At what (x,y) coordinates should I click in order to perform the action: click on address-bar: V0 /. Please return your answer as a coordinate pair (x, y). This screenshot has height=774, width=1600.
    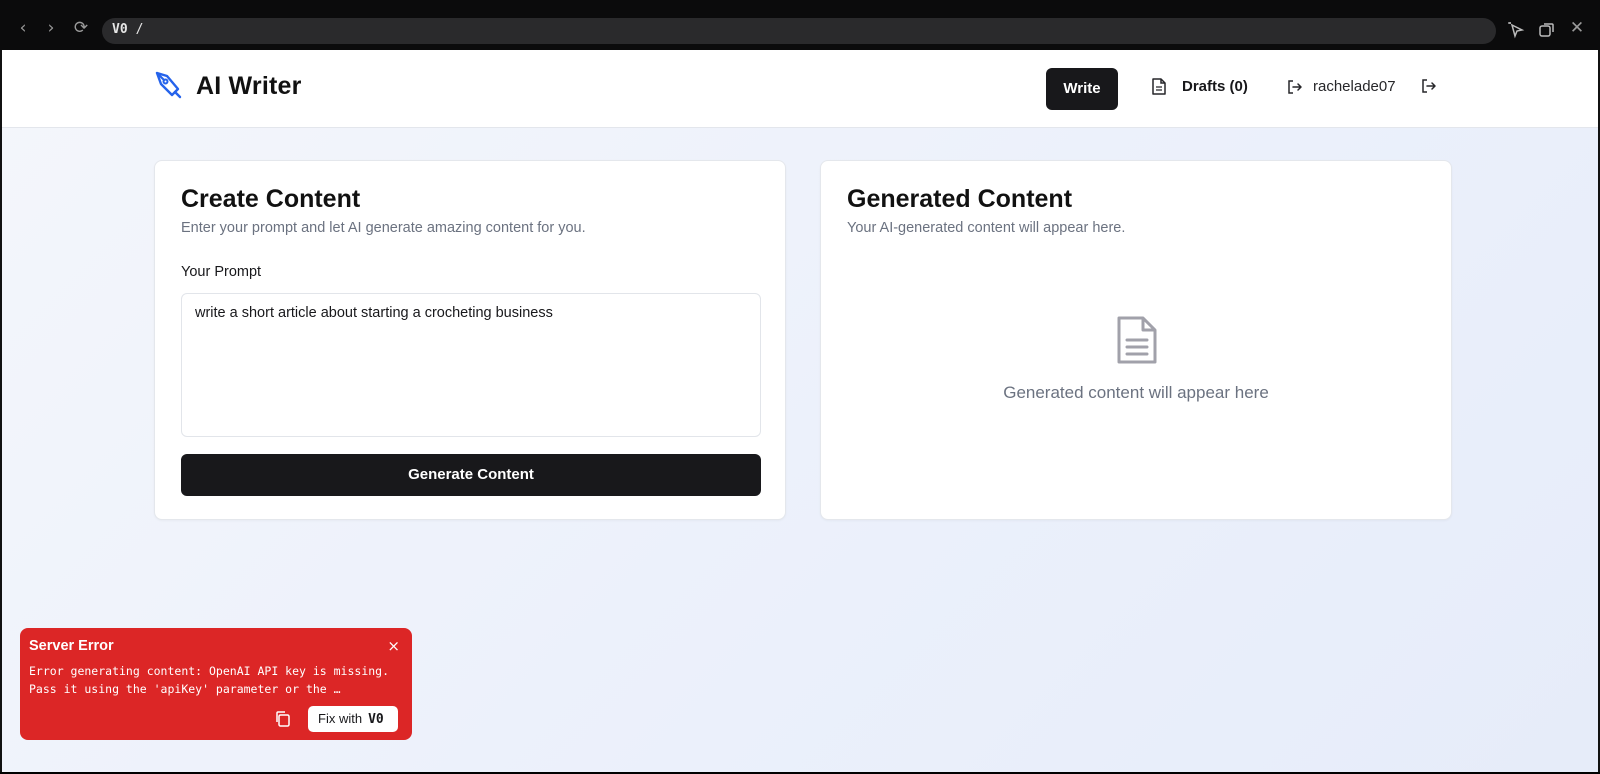
    Looking at the image, I should click on (799, 31).